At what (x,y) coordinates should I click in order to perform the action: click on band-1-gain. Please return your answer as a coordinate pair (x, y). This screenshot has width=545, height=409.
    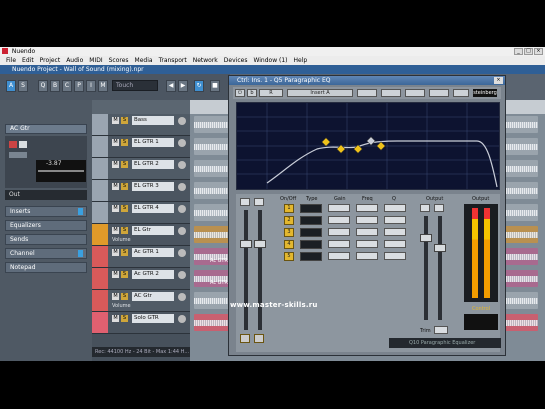
    Looking at the image, I should click on (339, 208).